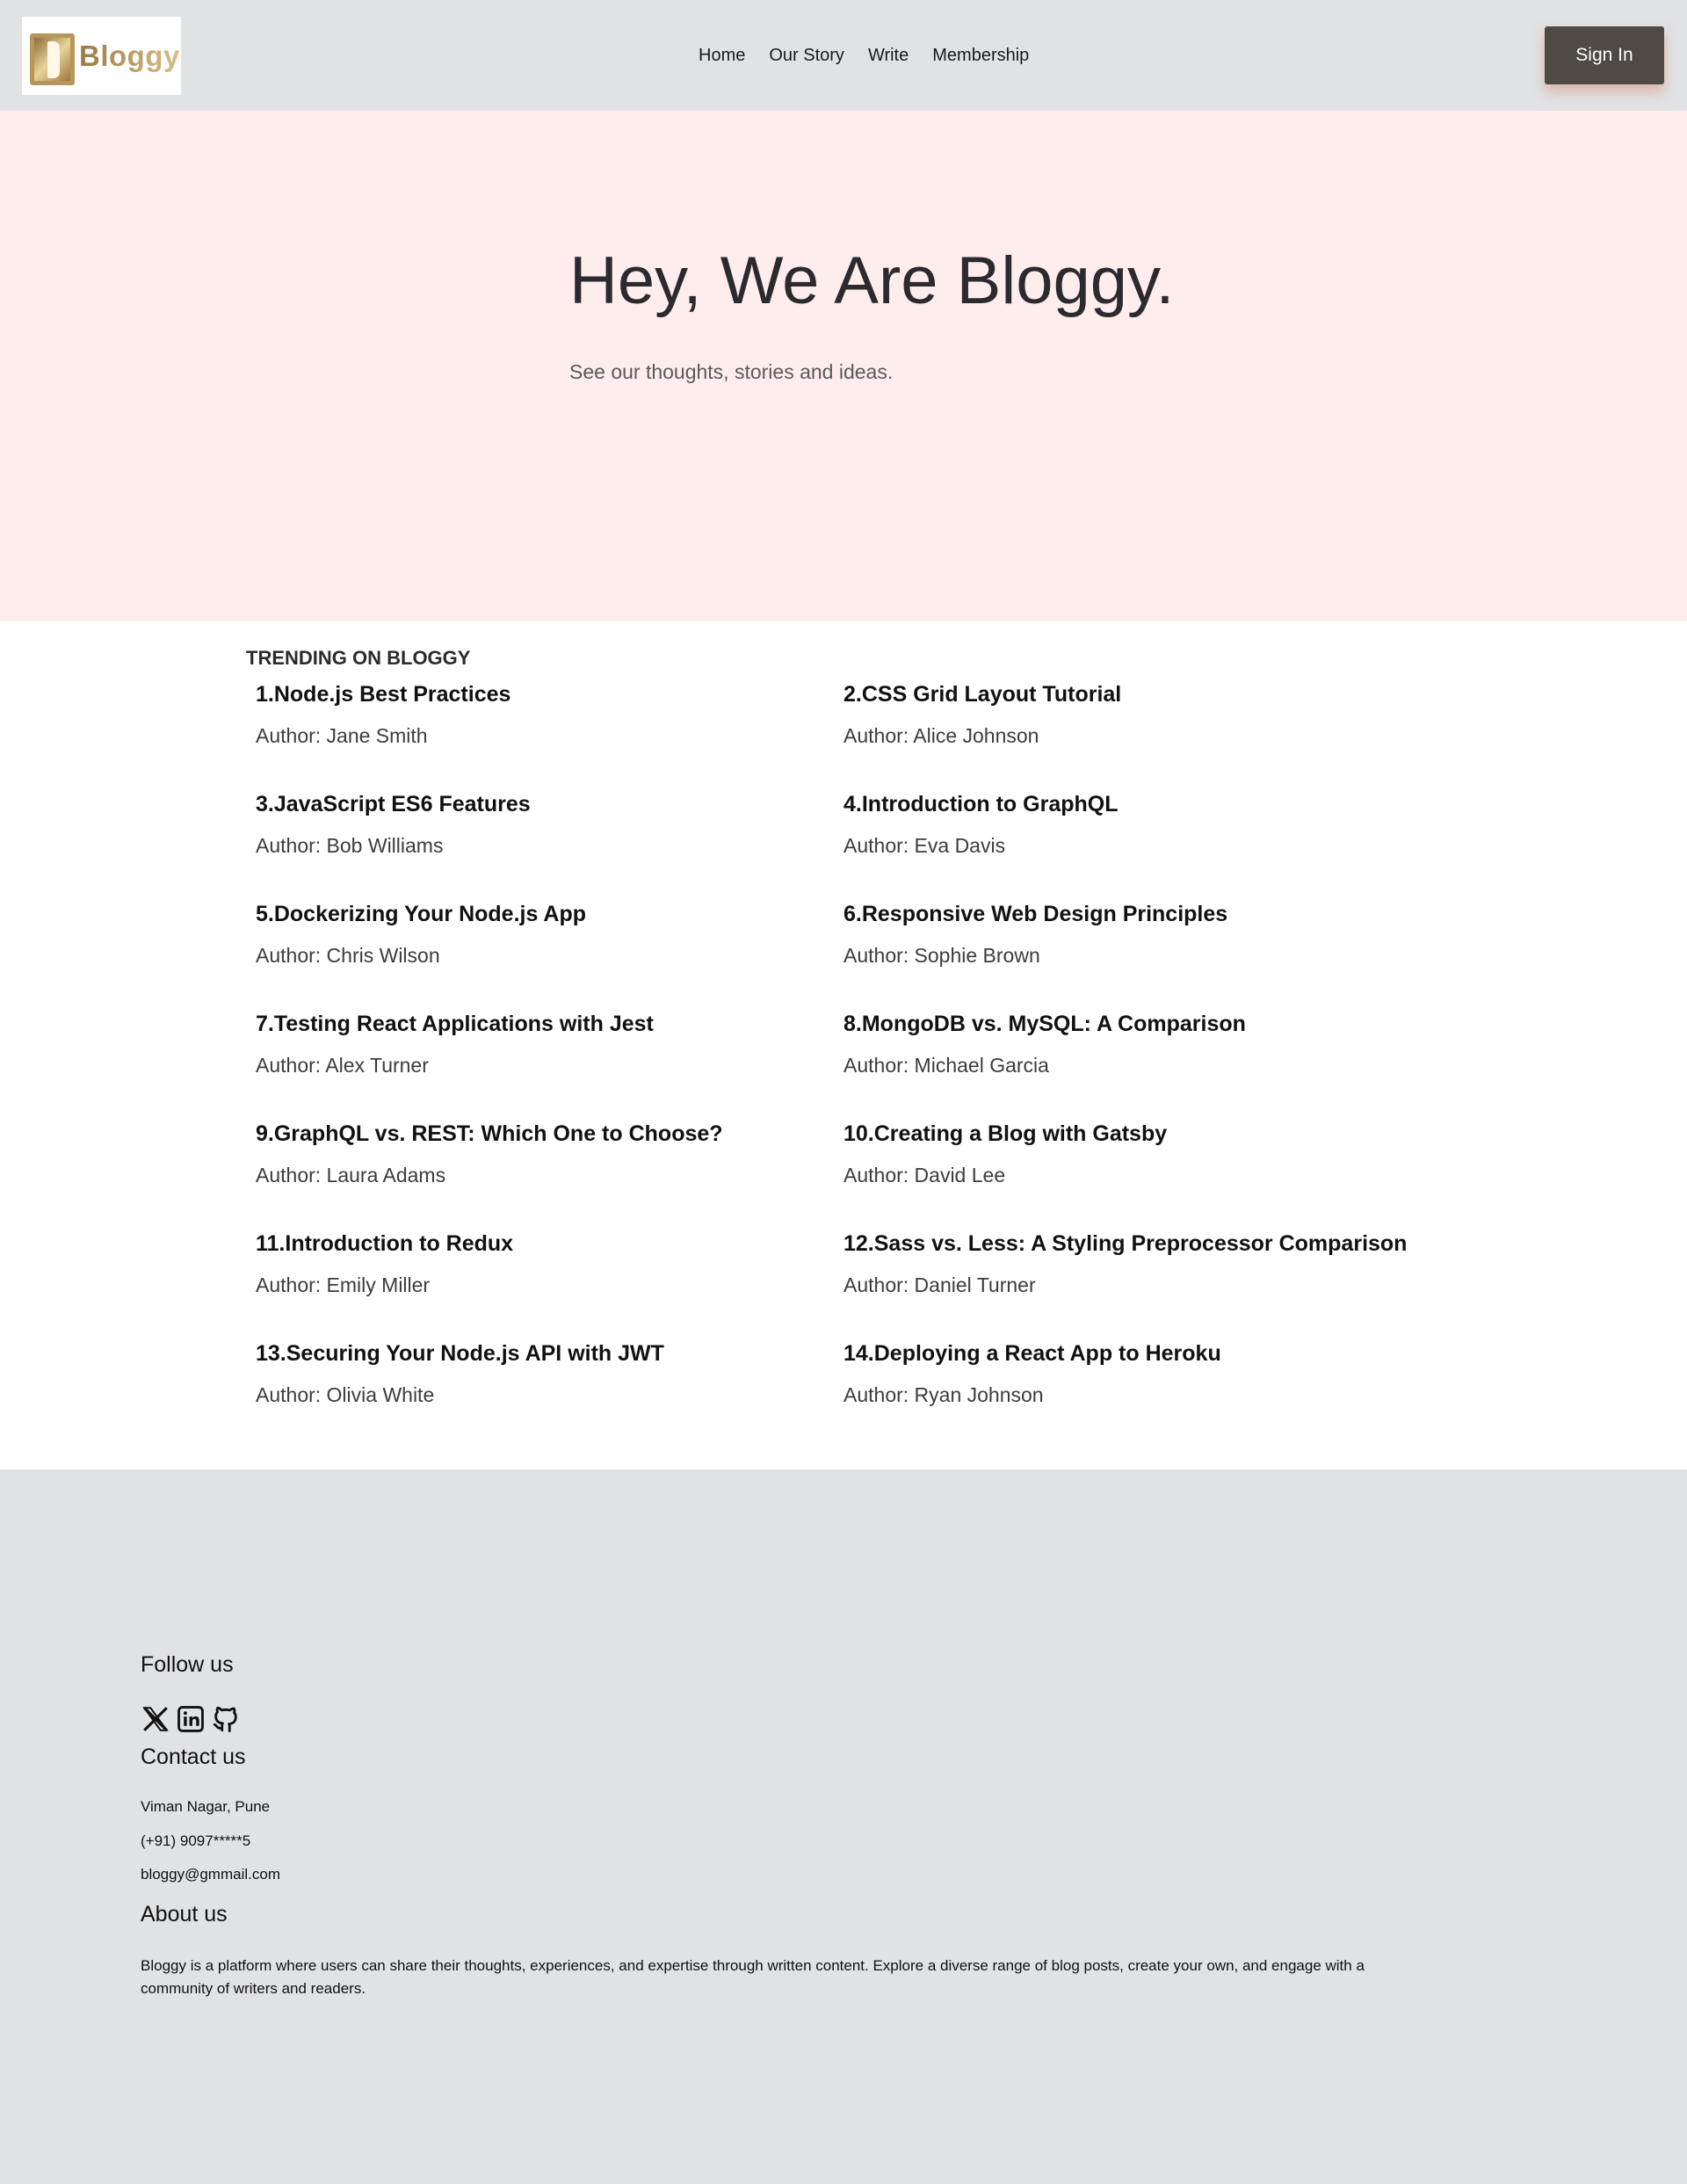 This screenshot has height=2184, width=1687. Describe the element at coordinates (210, 1874) in the screenshot. I see `contact-email: bloggy@gmmail.com` at that location.